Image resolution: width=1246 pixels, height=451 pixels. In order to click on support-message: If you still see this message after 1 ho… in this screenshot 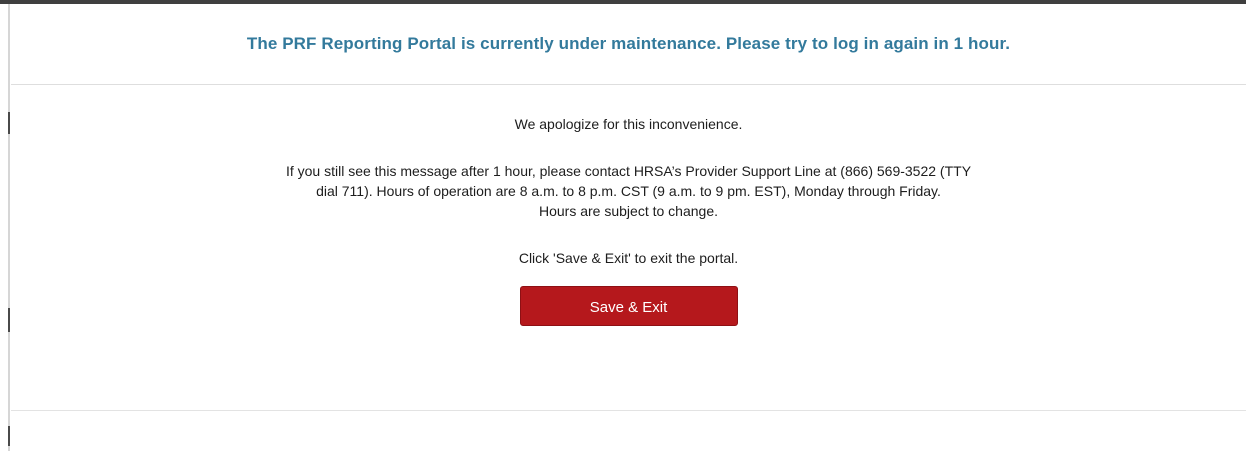, I will do `click(629, 191)`.